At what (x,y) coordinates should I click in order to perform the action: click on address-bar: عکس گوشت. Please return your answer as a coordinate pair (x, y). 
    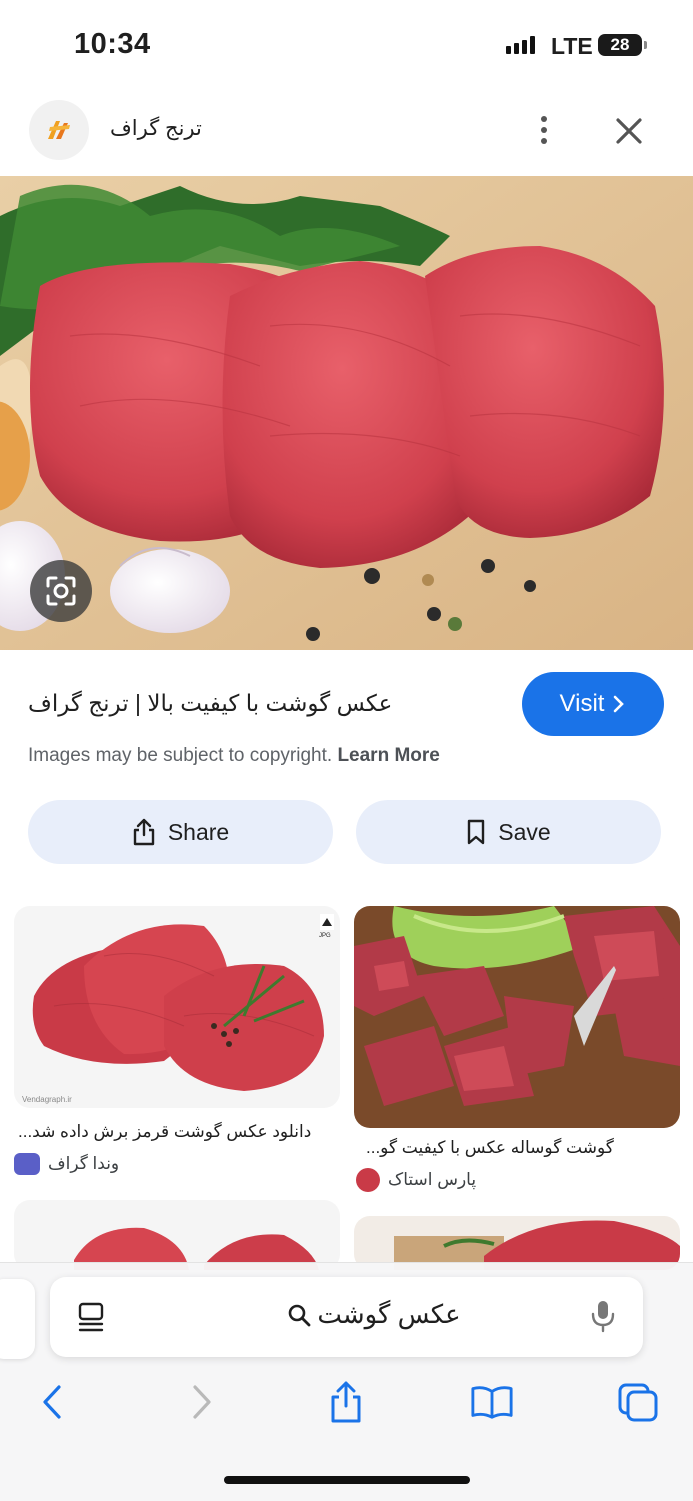
    Looking at the image, I should click on (346, 1317).